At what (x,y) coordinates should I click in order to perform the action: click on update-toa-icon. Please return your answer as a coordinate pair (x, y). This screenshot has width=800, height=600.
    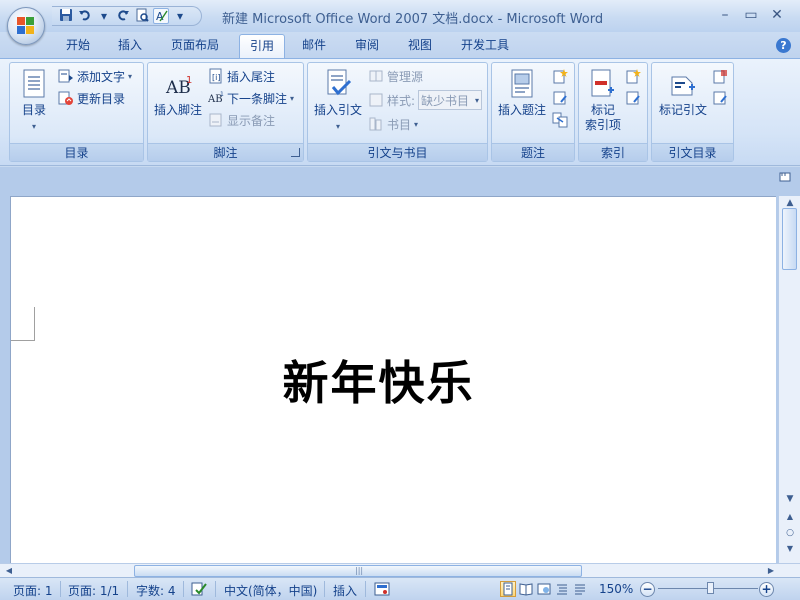
    Looking at the image, I should click on (720, 98).